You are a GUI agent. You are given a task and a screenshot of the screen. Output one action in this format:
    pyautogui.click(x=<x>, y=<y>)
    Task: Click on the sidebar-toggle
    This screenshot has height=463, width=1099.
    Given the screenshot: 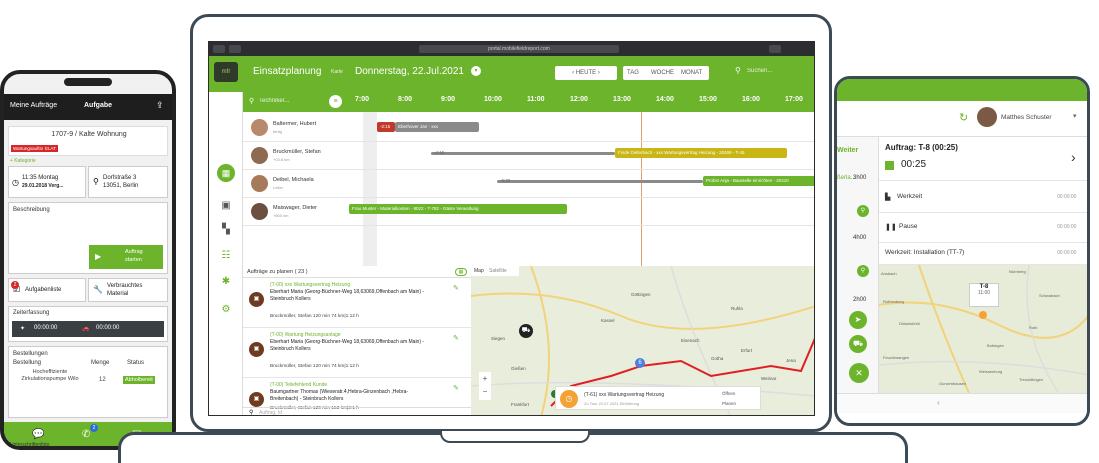 What is the action you would take?
    pyautogui.click(x=235, y=49)
    